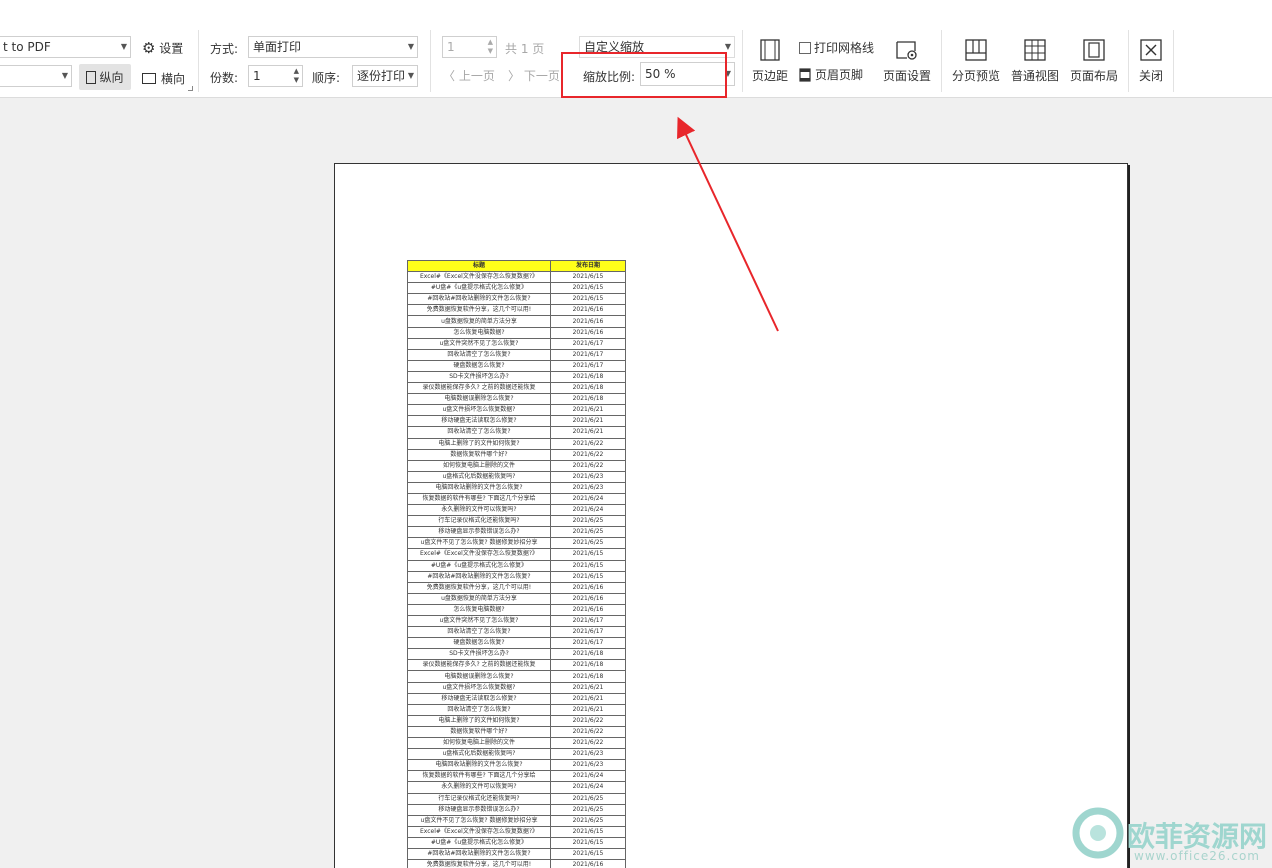 The height and width of the screenshot is (868, 1272). I want to click on annotation-arrow, so click(728, 224).